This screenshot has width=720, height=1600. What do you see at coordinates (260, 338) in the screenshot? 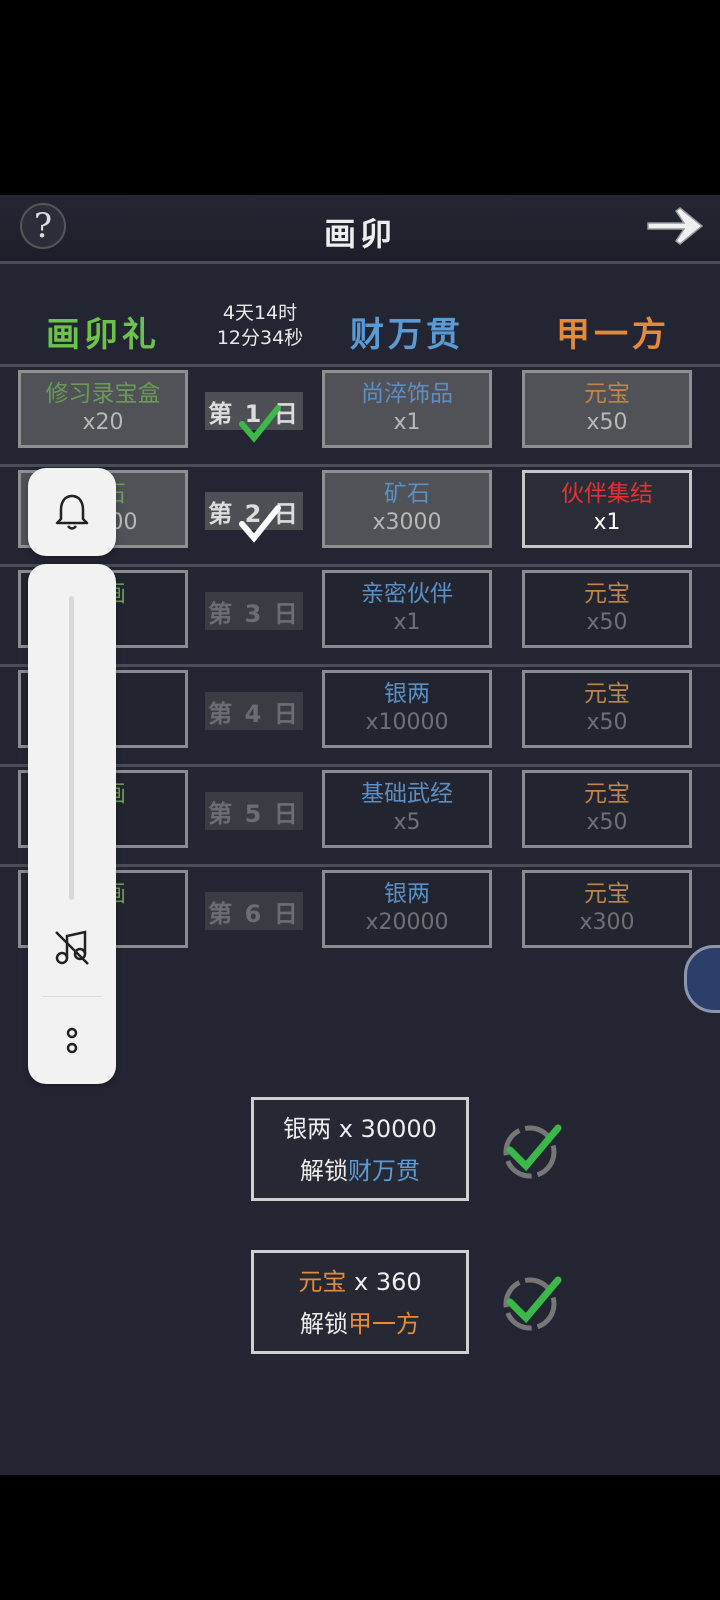
I see `timer-line-2: 12分34秒` at bounding box center [260, 338].